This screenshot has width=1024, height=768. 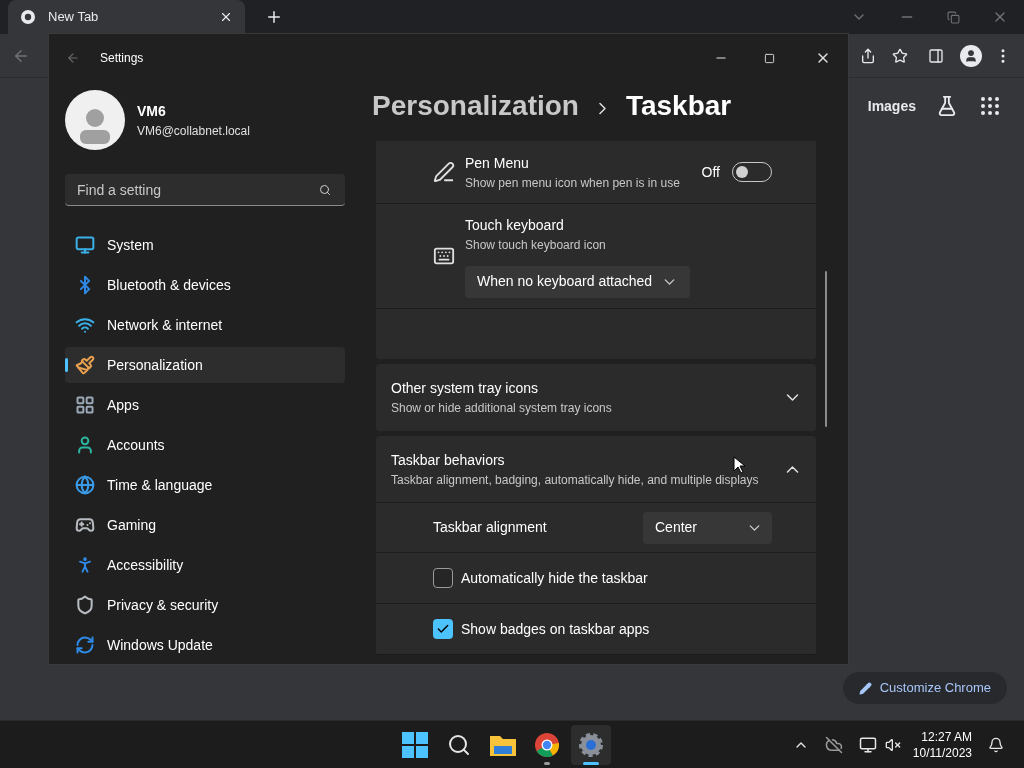 I want to click on mouse-pointer-icon, so click(x=739, y=465).